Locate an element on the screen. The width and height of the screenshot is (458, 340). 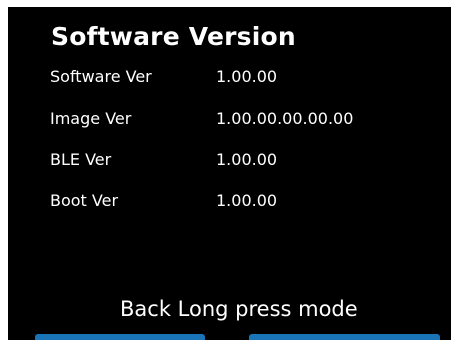
right-softkey-button is located at coordinates (344, 337).